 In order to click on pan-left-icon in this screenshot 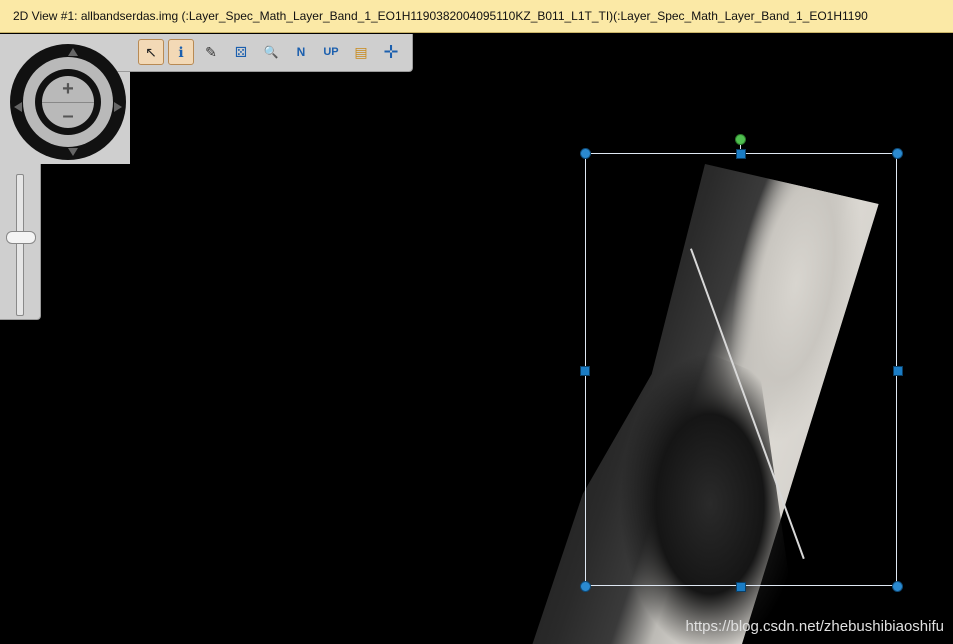, I will do `click(18, 107)`.